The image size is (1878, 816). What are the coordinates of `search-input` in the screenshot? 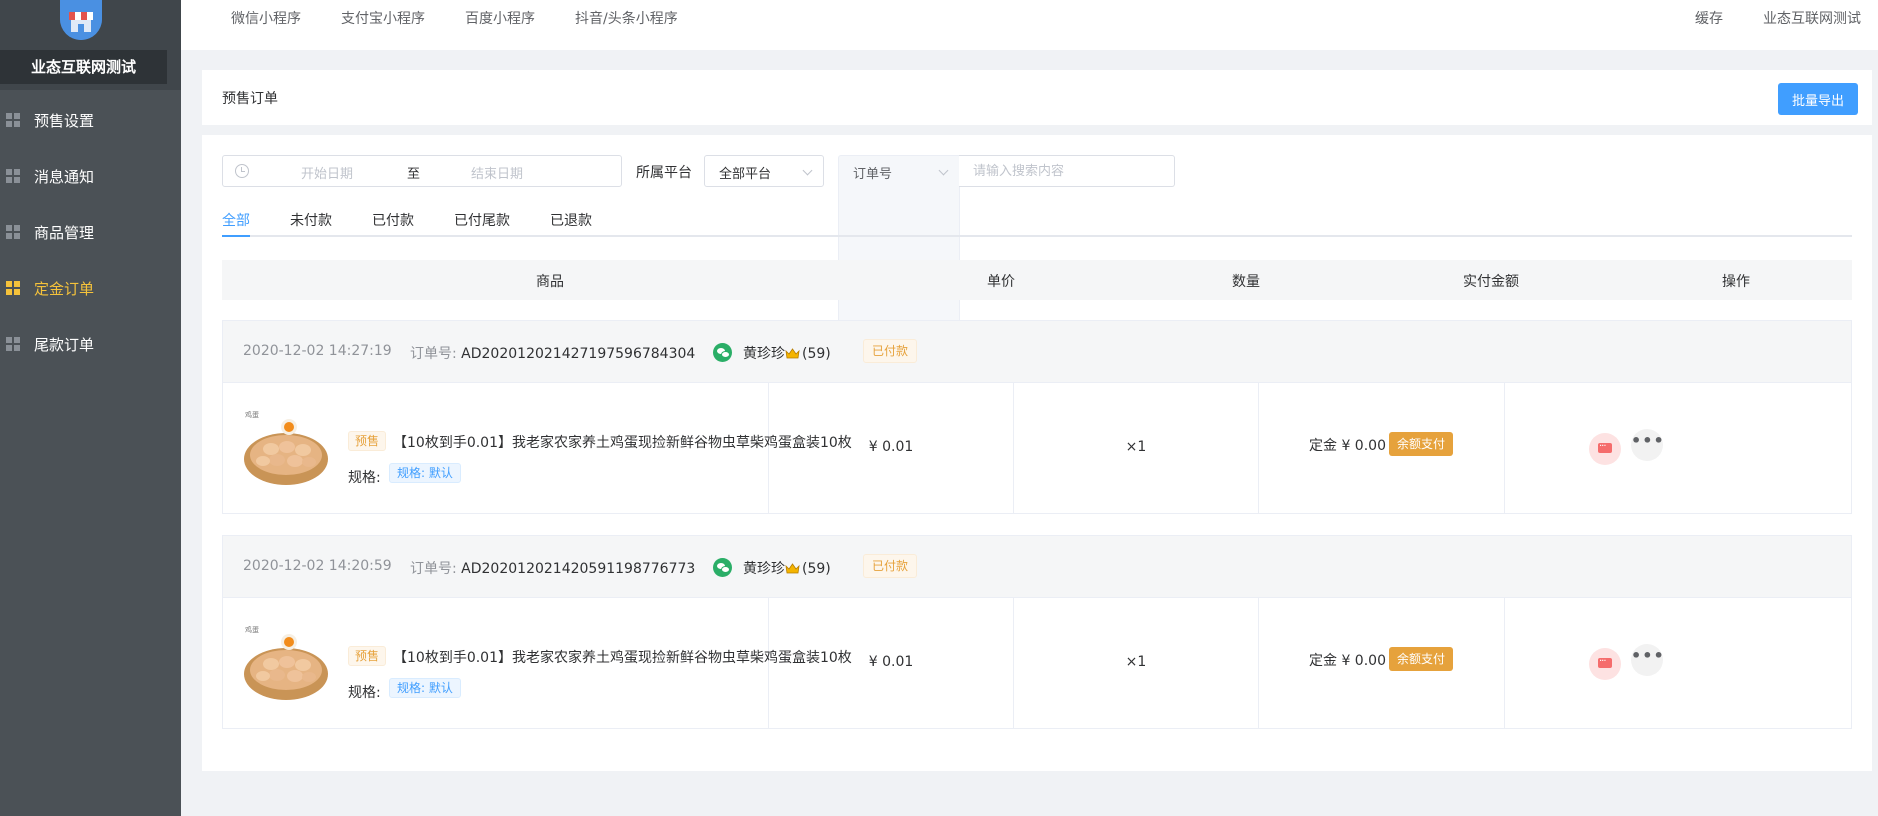 It's located at (1067, 171).